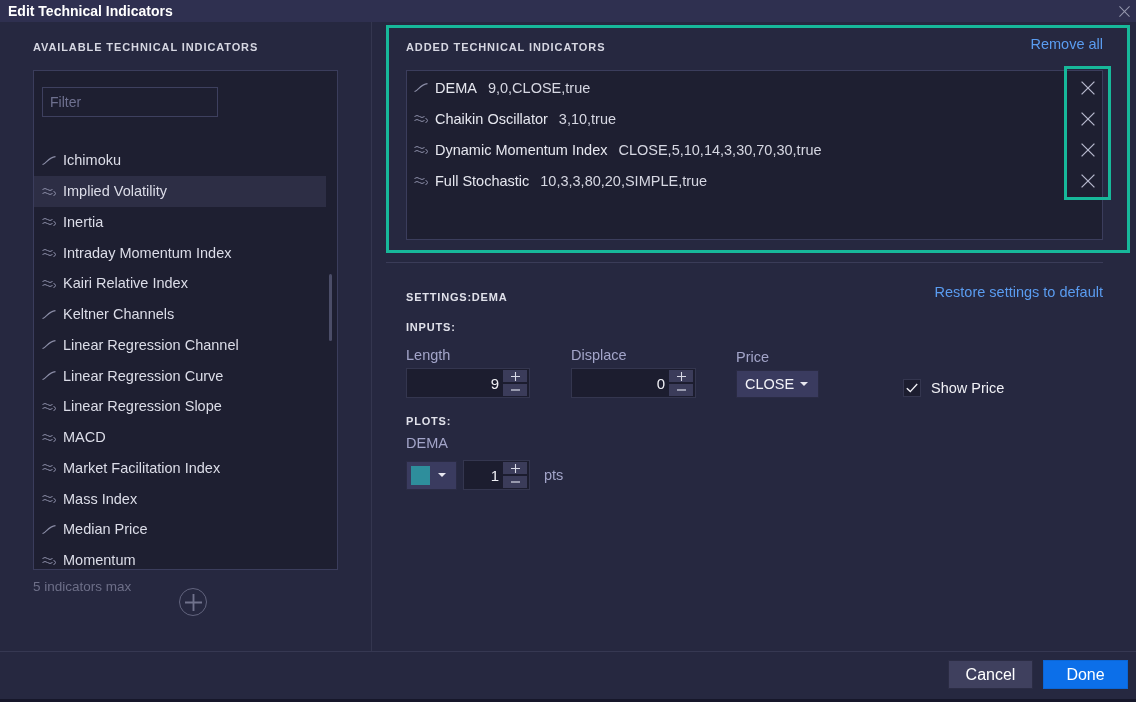  Describe the element at coordinates (1018, 292) in the screenshot. I see `restore-defaults-link: Restore settings to default` at that location.